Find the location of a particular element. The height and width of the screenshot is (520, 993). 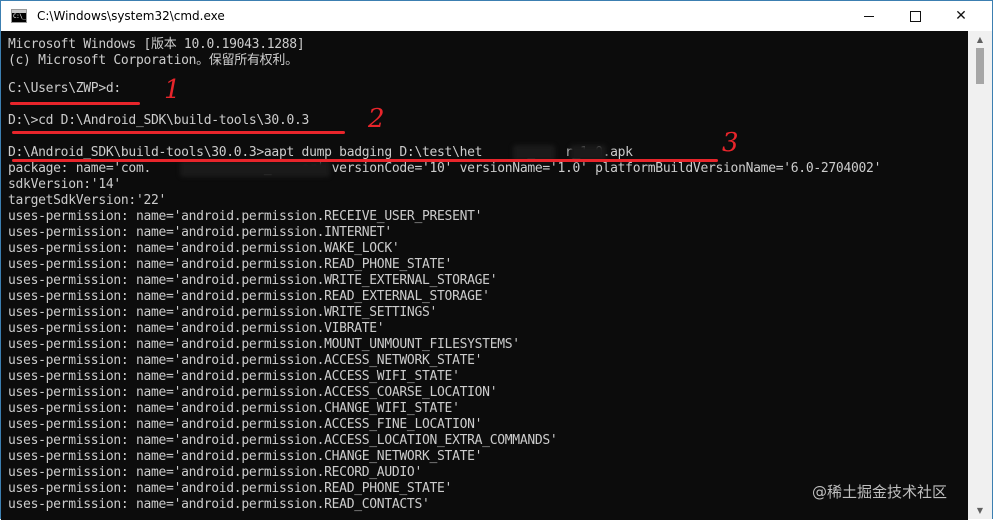

annotation-number-2: 2 is located at coordinates (376, 119).